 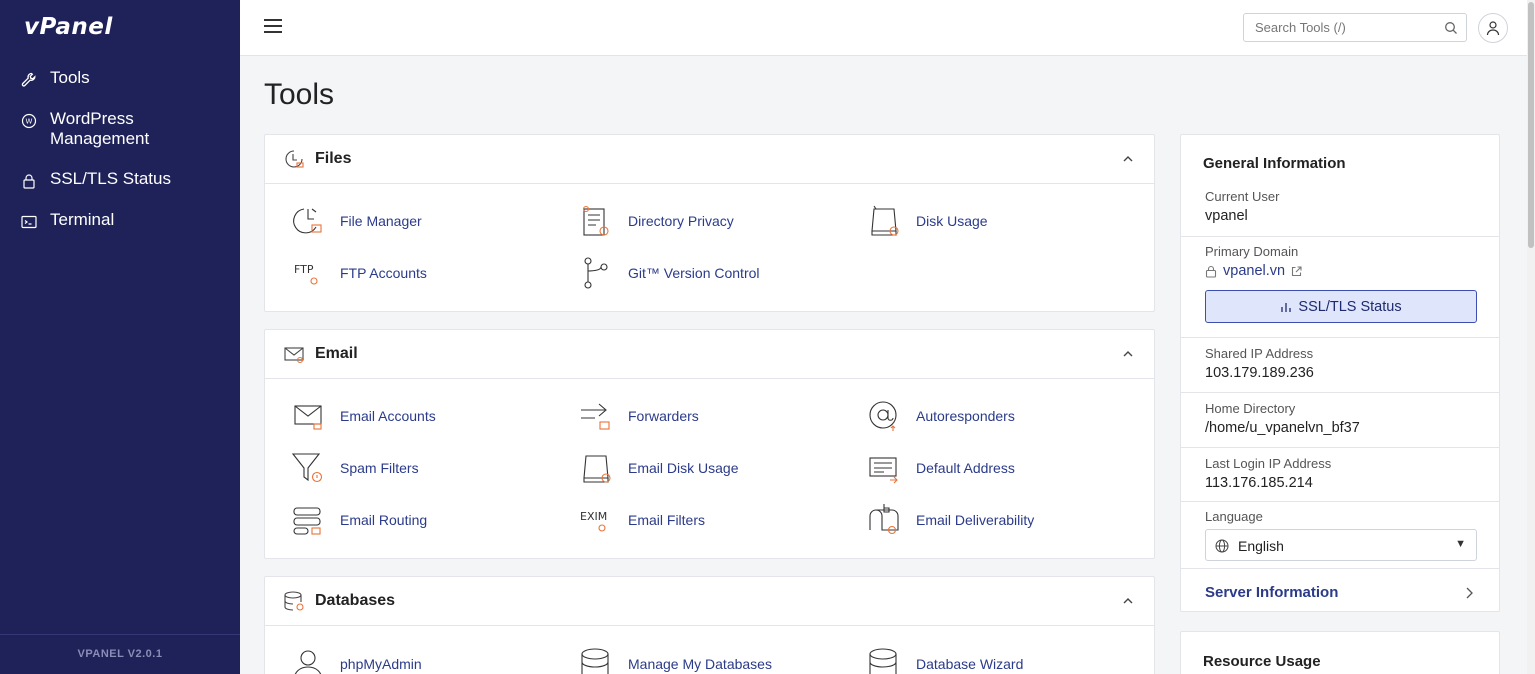 I want to click on tool-email-routing: Email Routing, so click(x=358, y=520).